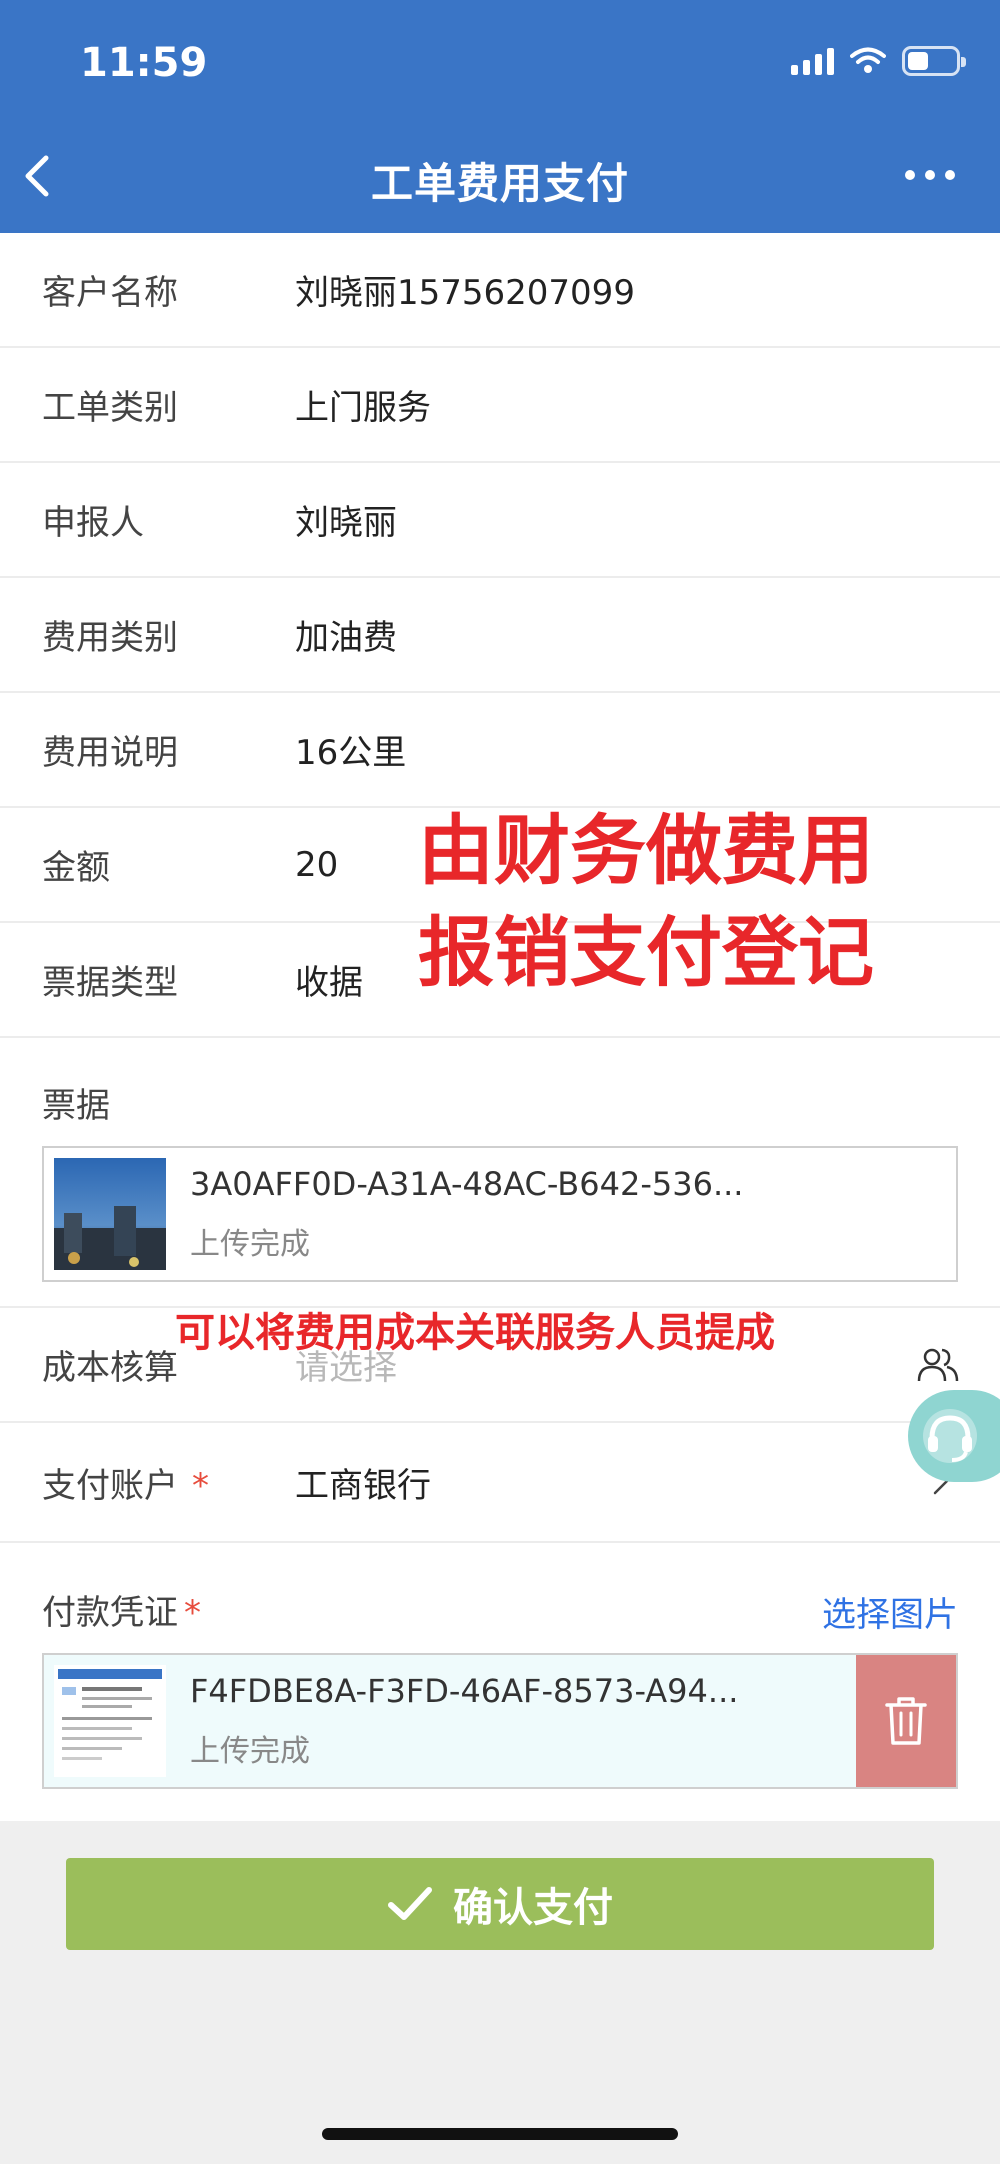  Describe the element at coordinates (499, 183) in the screenshot. I see `page-title: 工单费用支付` at that location.